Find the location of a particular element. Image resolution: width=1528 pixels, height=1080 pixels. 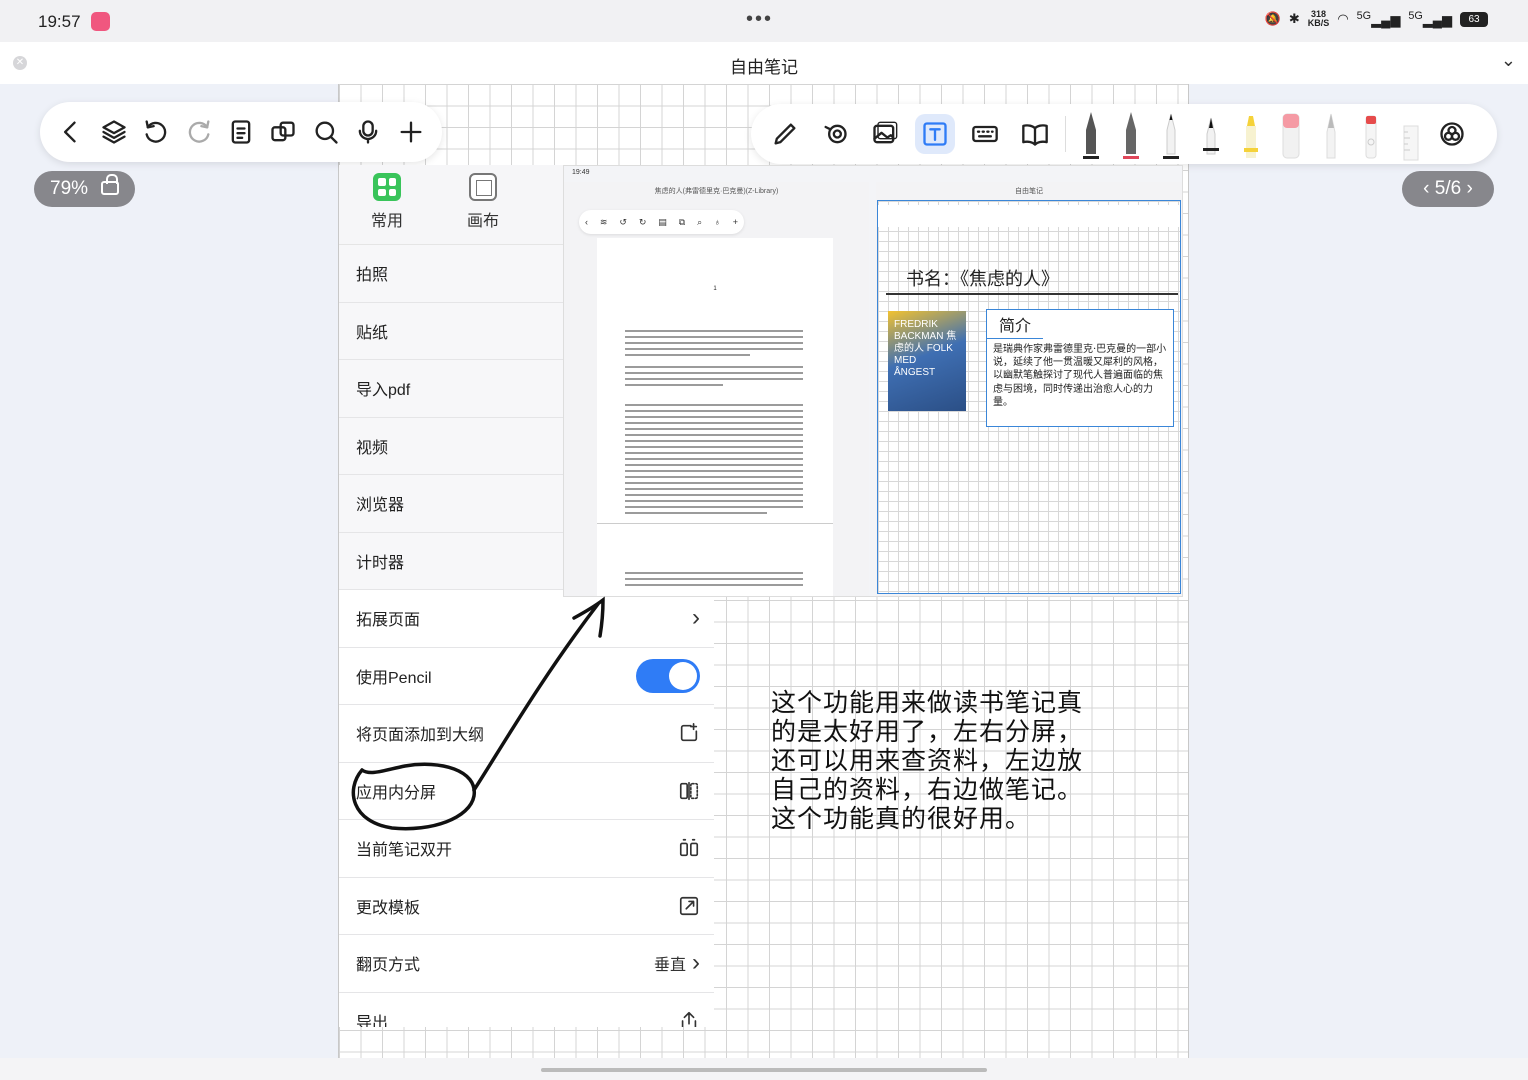

split-screen-icon is located at coordinates (689, 790).